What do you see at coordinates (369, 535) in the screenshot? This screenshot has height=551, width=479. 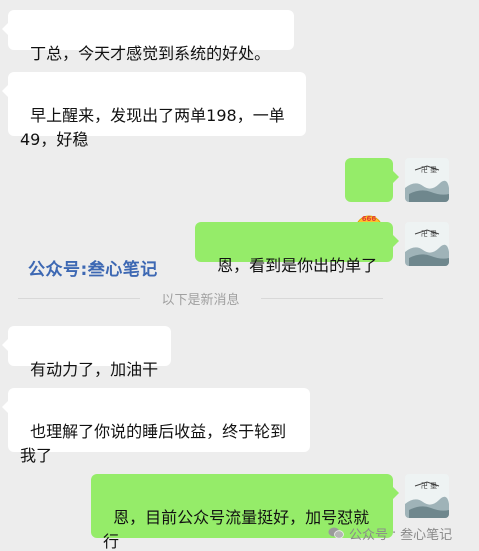 I see `watermark-source-label: 公众号` at bounding box center [369, 535].